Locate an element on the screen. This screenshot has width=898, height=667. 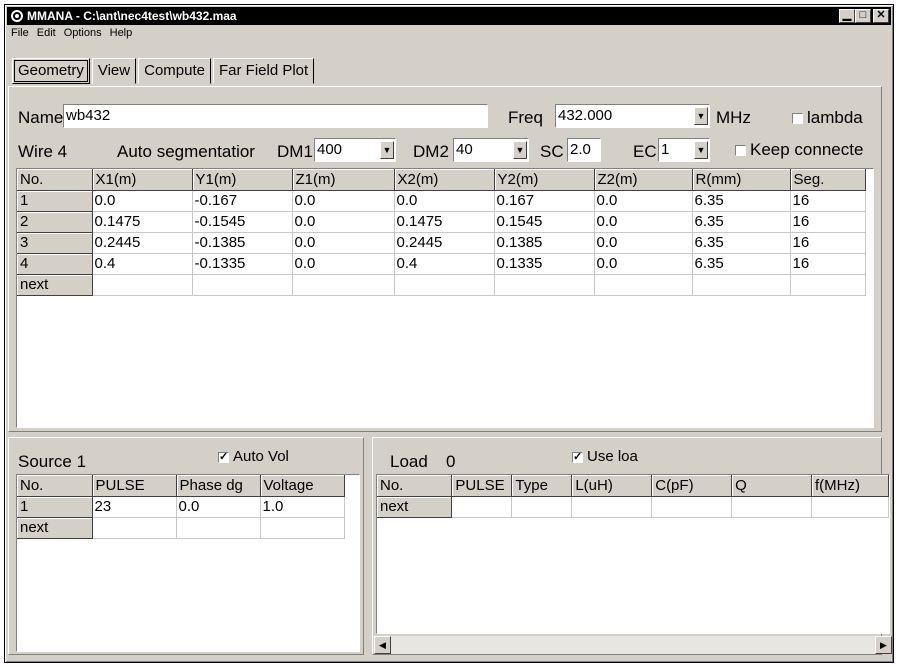
tab-view: View is located at coordinates (114, 71).